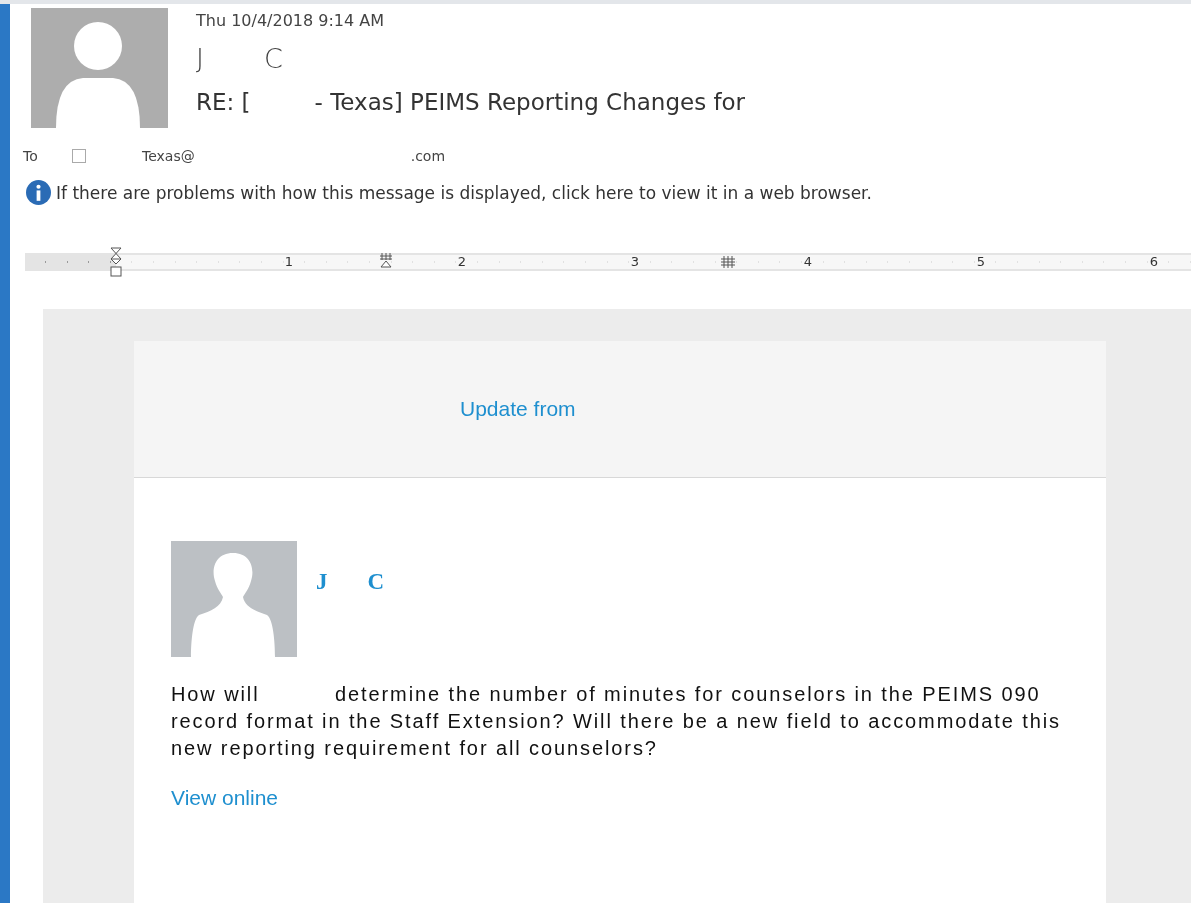 The image size is (1191, 903). Describe the element at coordinates (376, 581) in the screenshot. I see `author-name: C` at that location.